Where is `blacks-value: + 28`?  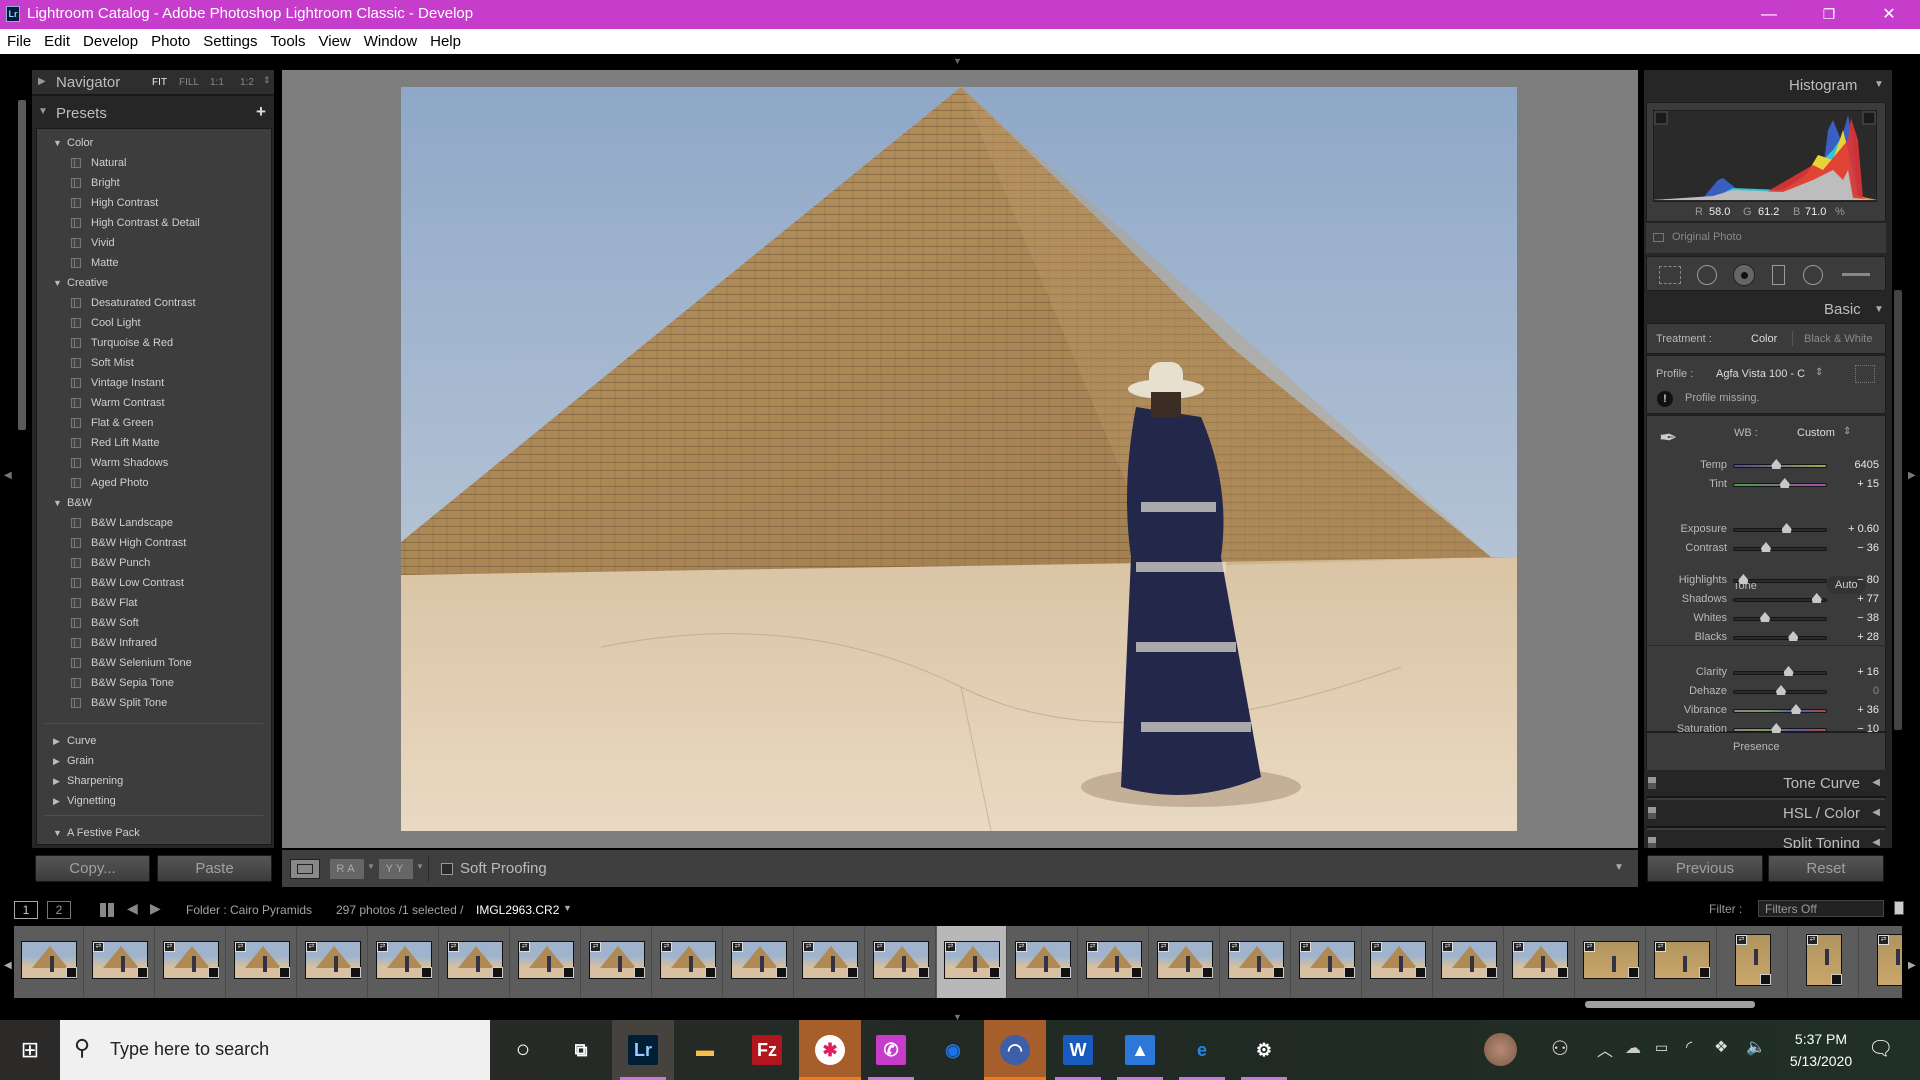
blacks-value: + 28 is located at coordinates (1855, 637).